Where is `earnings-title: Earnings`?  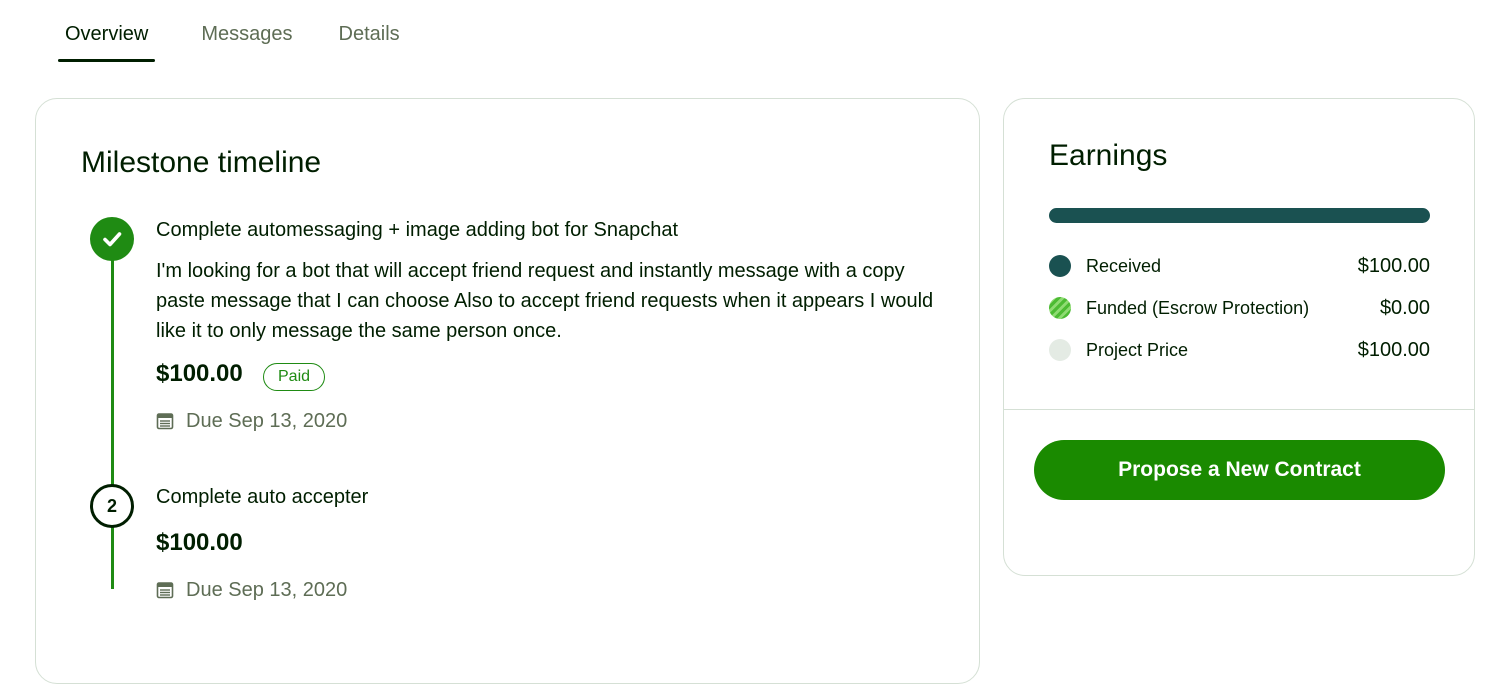 earnings-title: Earnings is located at coordinates (1108, 155).